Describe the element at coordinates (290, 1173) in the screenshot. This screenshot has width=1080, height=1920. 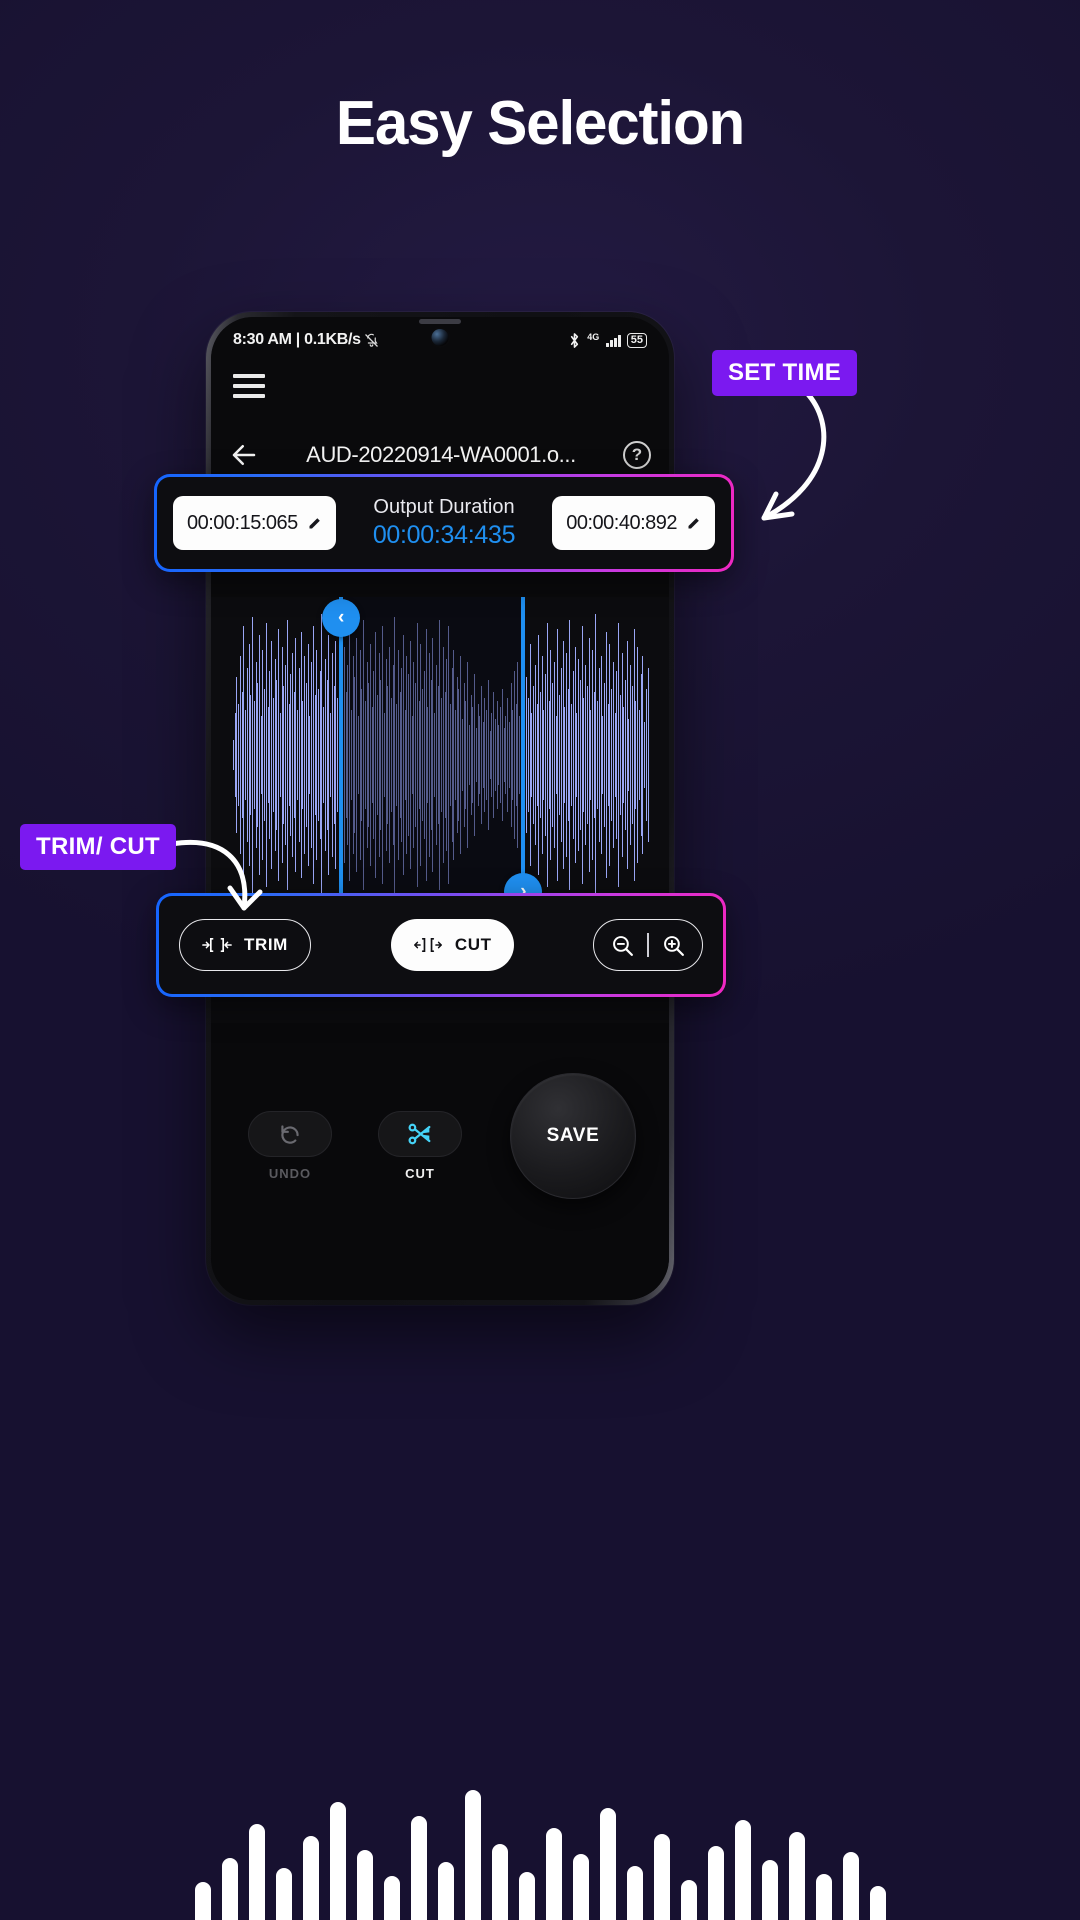
I see `undo-label: UNDO` at that location.